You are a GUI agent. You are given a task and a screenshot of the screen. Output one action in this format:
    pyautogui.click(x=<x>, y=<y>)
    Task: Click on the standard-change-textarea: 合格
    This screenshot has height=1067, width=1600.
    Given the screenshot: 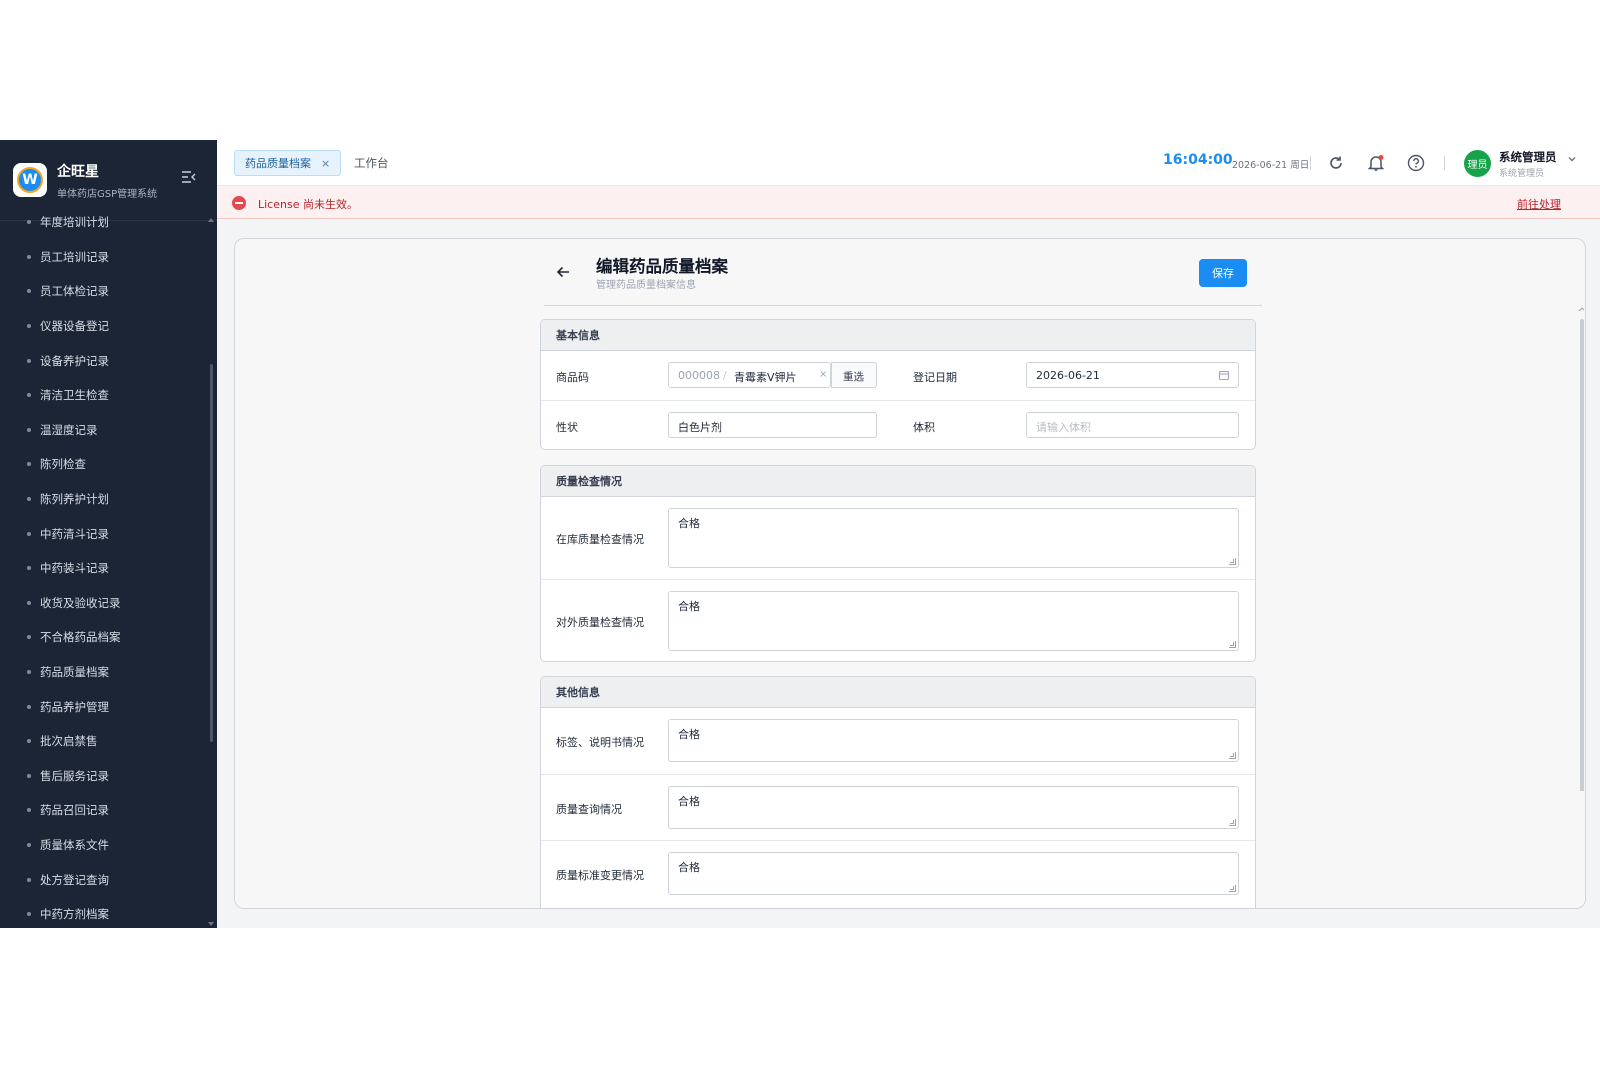 What is the action you would take?
    pyautogui.click(x=953, y=873)
    